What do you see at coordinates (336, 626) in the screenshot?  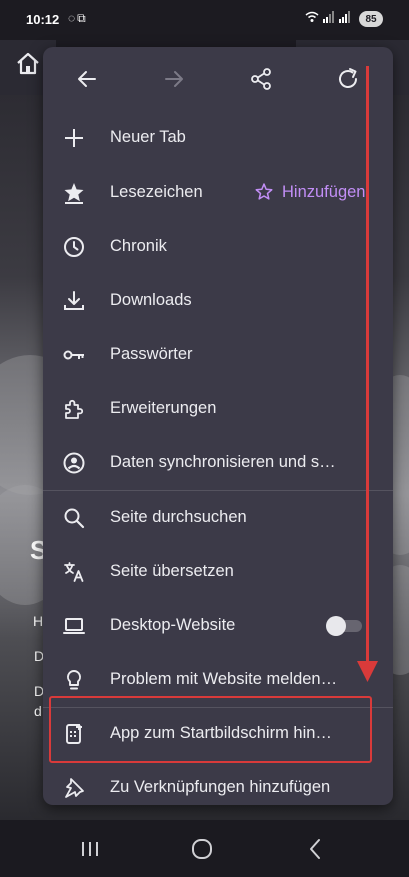 I see `toggle-knob` at bounding box center [336, 626].